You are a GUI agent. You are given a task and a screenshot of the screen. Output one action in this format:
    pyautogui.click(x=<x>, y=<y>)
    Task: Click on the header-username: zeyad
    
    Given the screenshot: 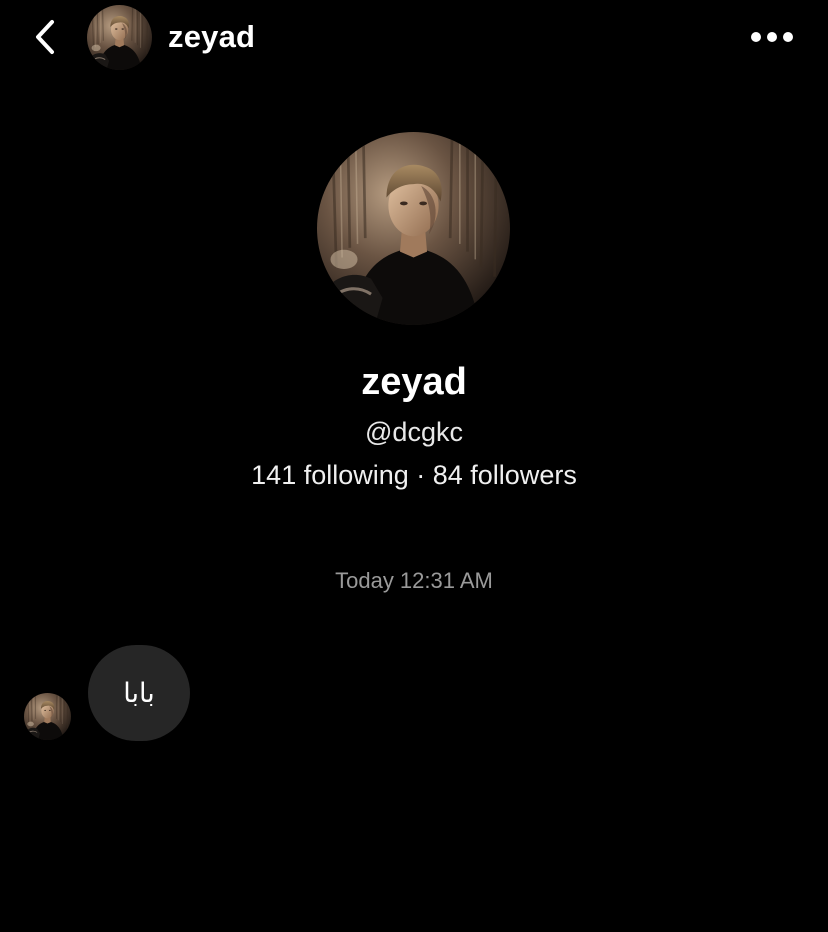 What is the action you would take?
    pyautogui.click(x=211, y=37)
    